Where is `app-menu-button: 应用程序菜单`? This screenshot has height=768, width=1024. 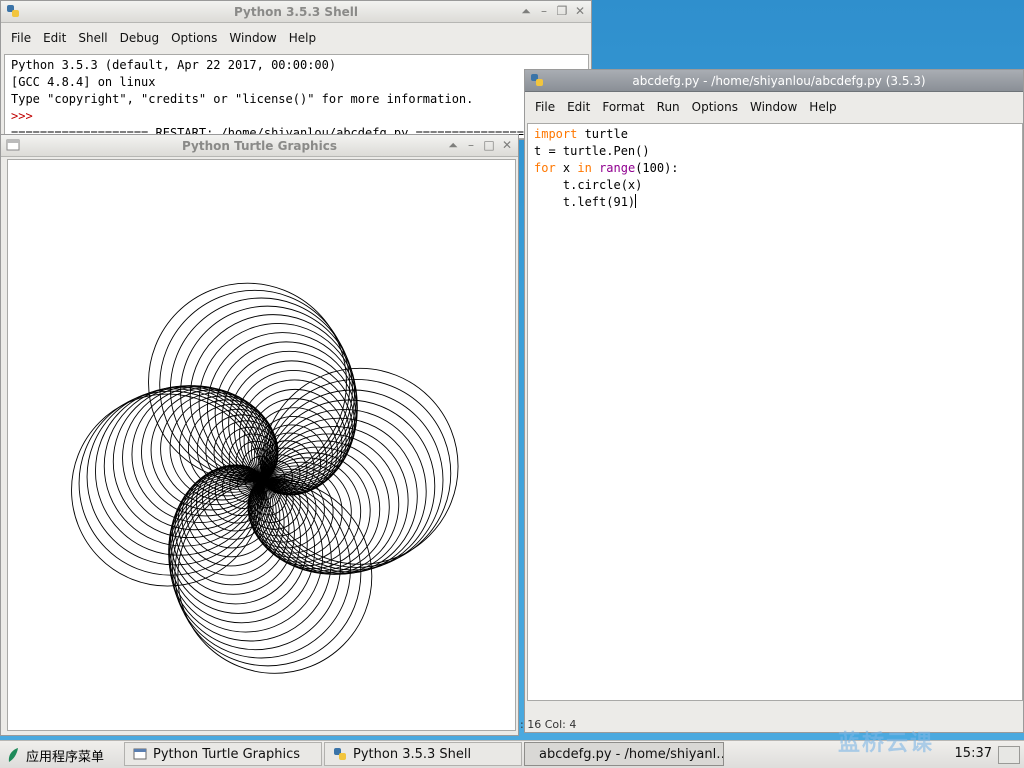 app-menu-button: 应用程序菜单 is located at coordinates (55, 755).